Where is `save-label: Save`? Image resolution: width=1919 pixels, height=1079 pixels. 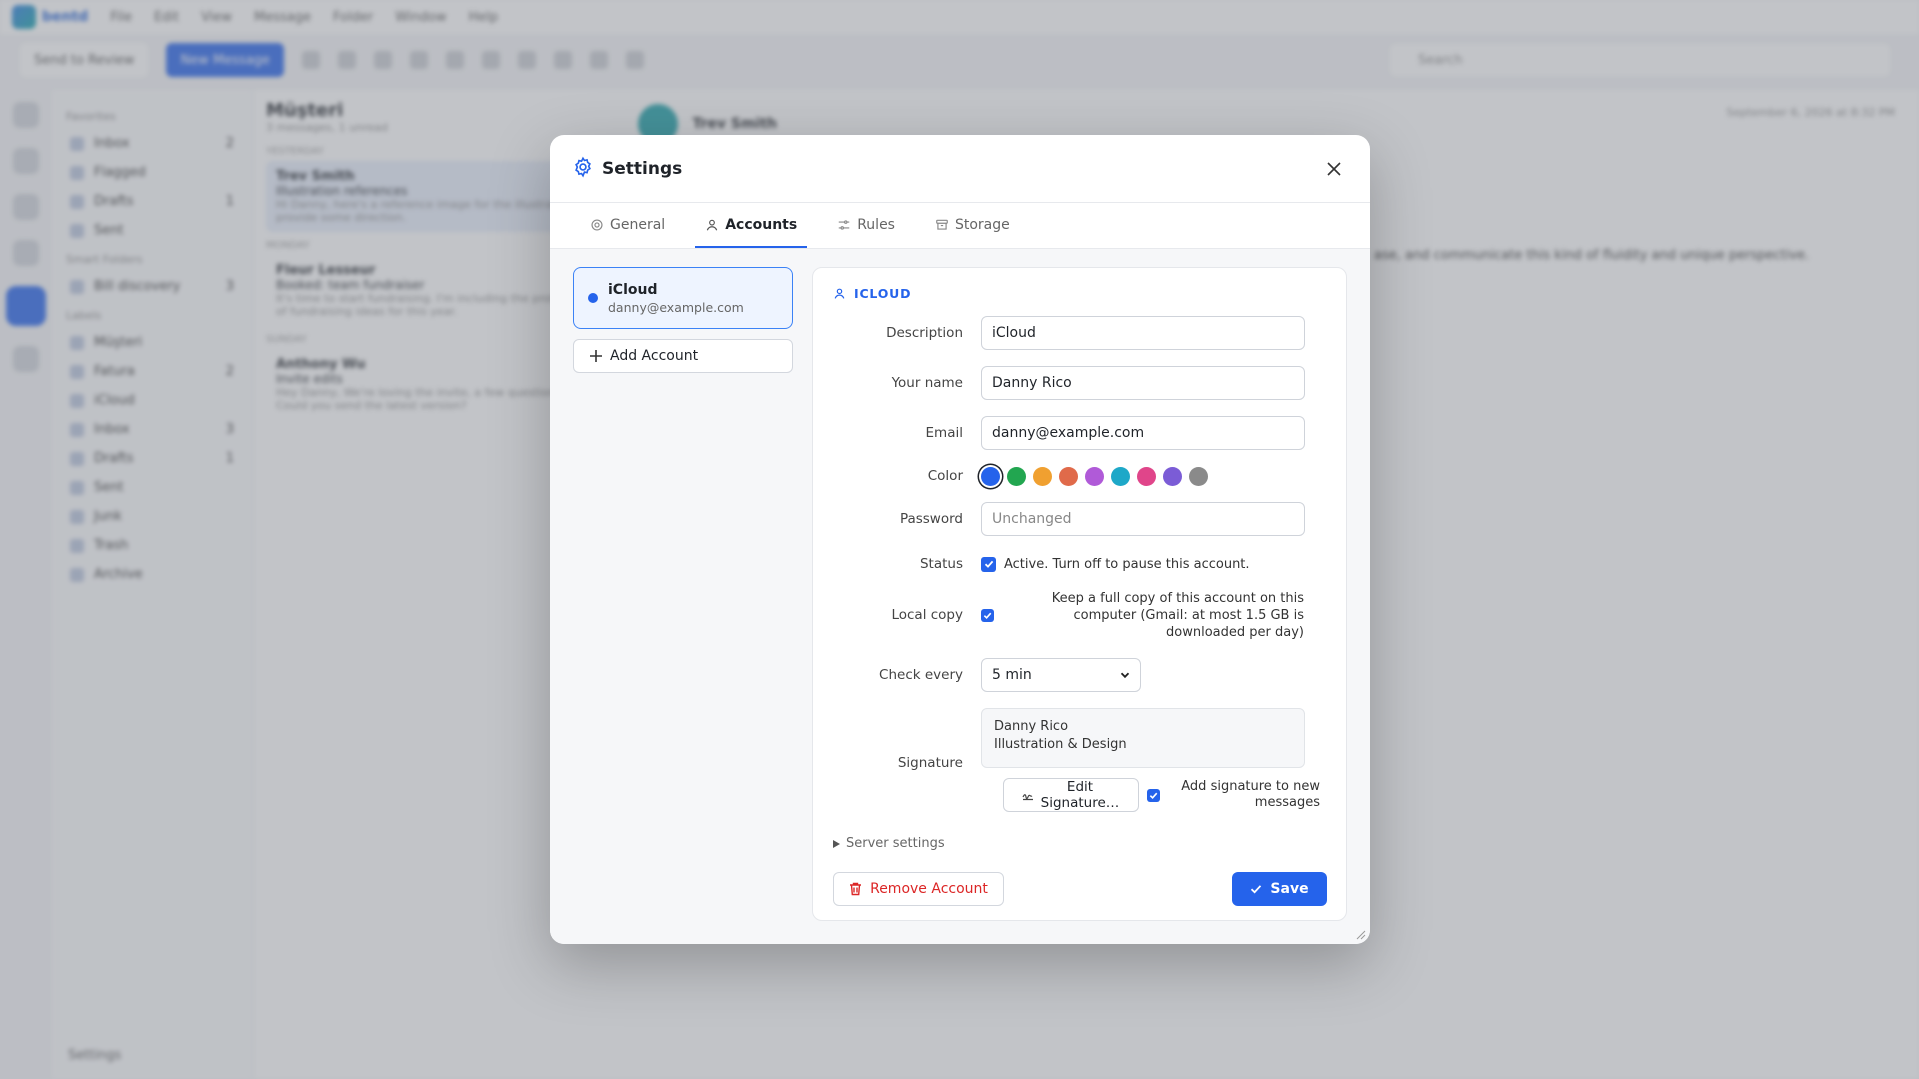
save-label: Save is located at coordinates (1289, 889).